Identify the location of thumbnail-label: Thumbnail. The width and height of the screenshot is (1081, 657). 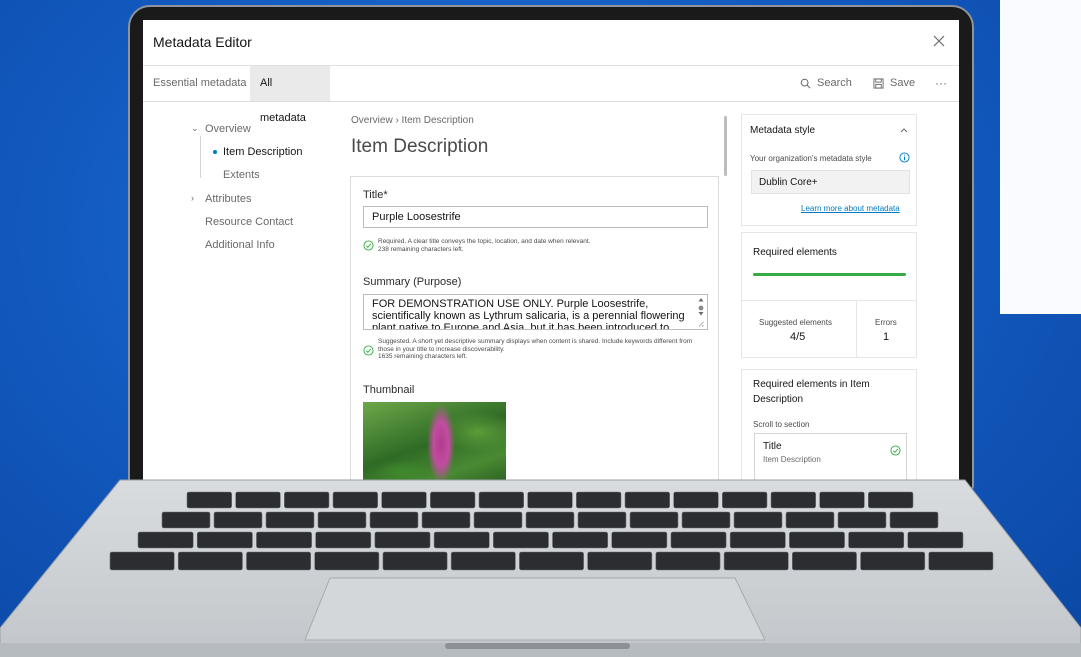
(389, 390).